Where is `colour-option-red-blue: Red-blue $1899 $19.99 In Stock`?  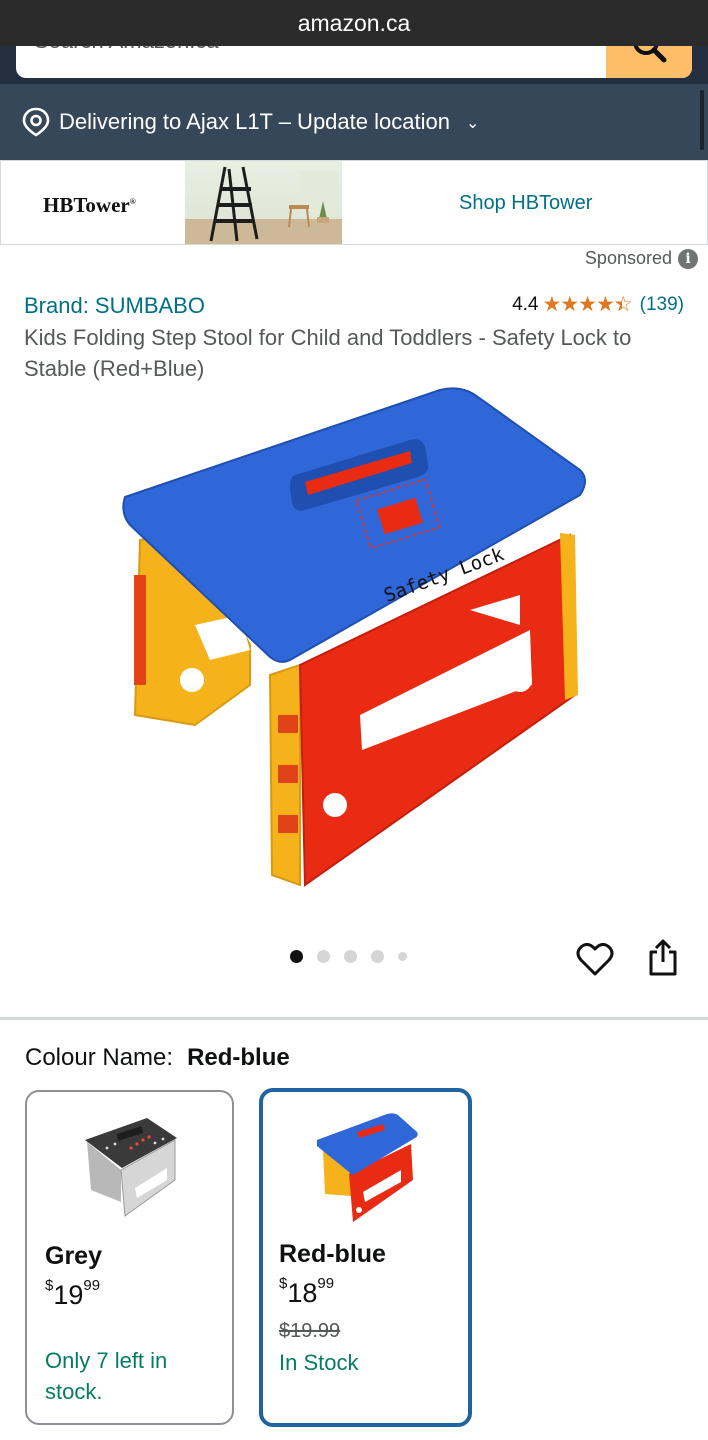 colour-option-red-blue: Red-blue $1899 $19.99 In Stock is located at coordinates (365, 1257).